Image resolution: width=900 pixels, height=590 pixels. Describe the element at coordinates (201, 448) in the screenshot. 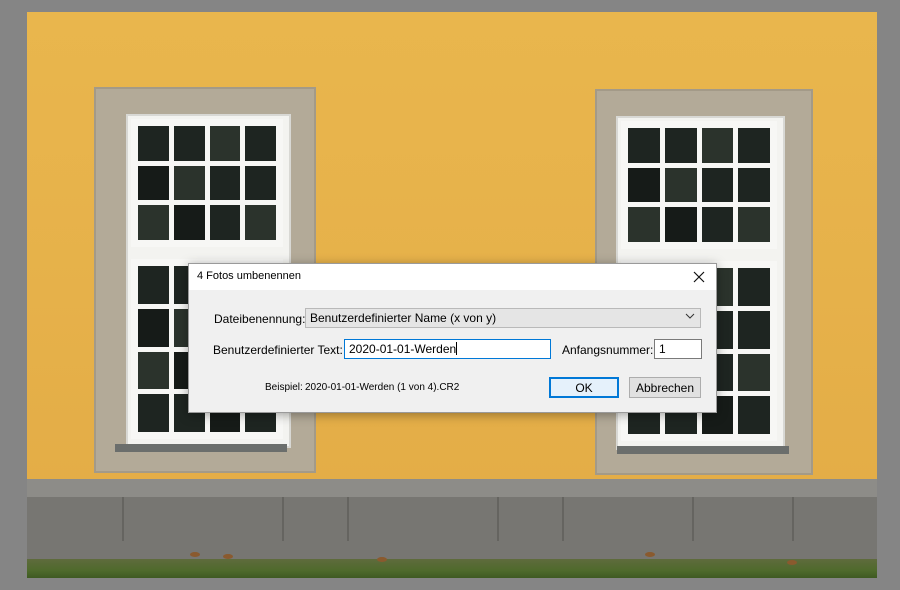

I see `left-window-sill` at that location.